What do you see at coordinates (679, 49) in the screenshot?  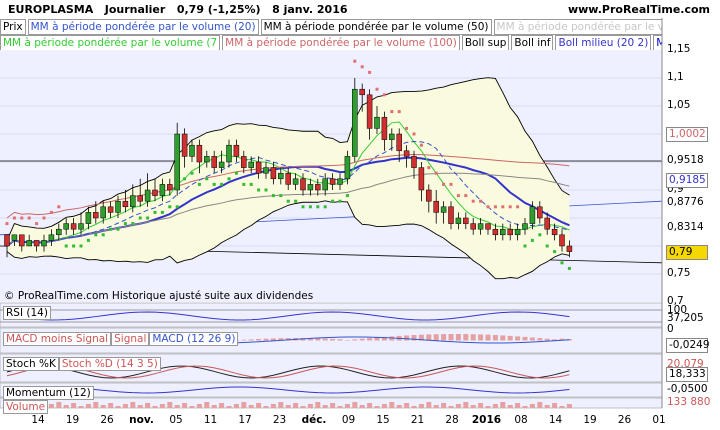 I see `price-tick-0: 1,15` at bounding box center [679, 49].